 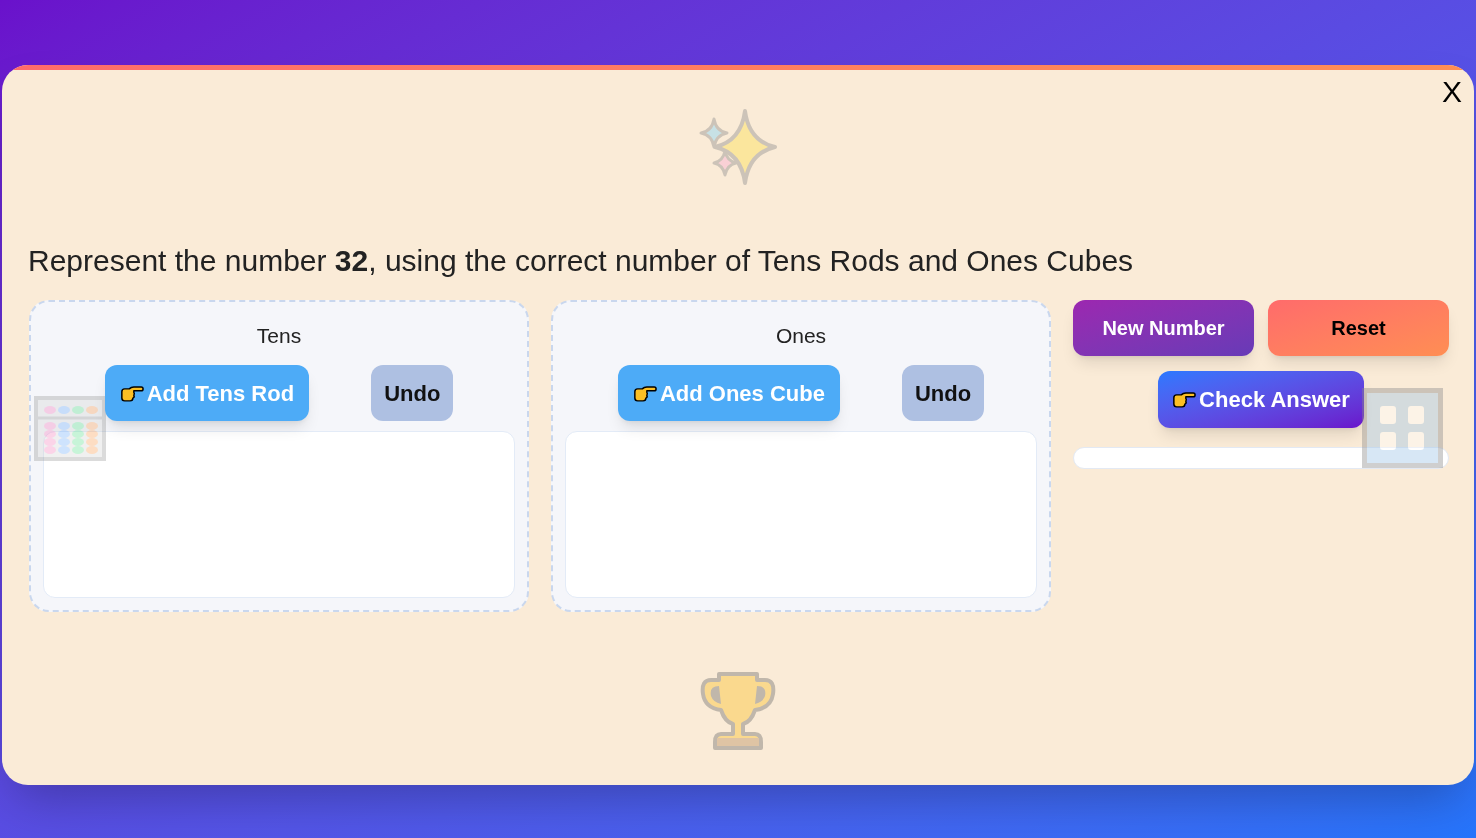 What do you see at coordinates (1358, 328) in the screenshot?
I see `reset-button: Reset` at bounding box center [1358, 328].